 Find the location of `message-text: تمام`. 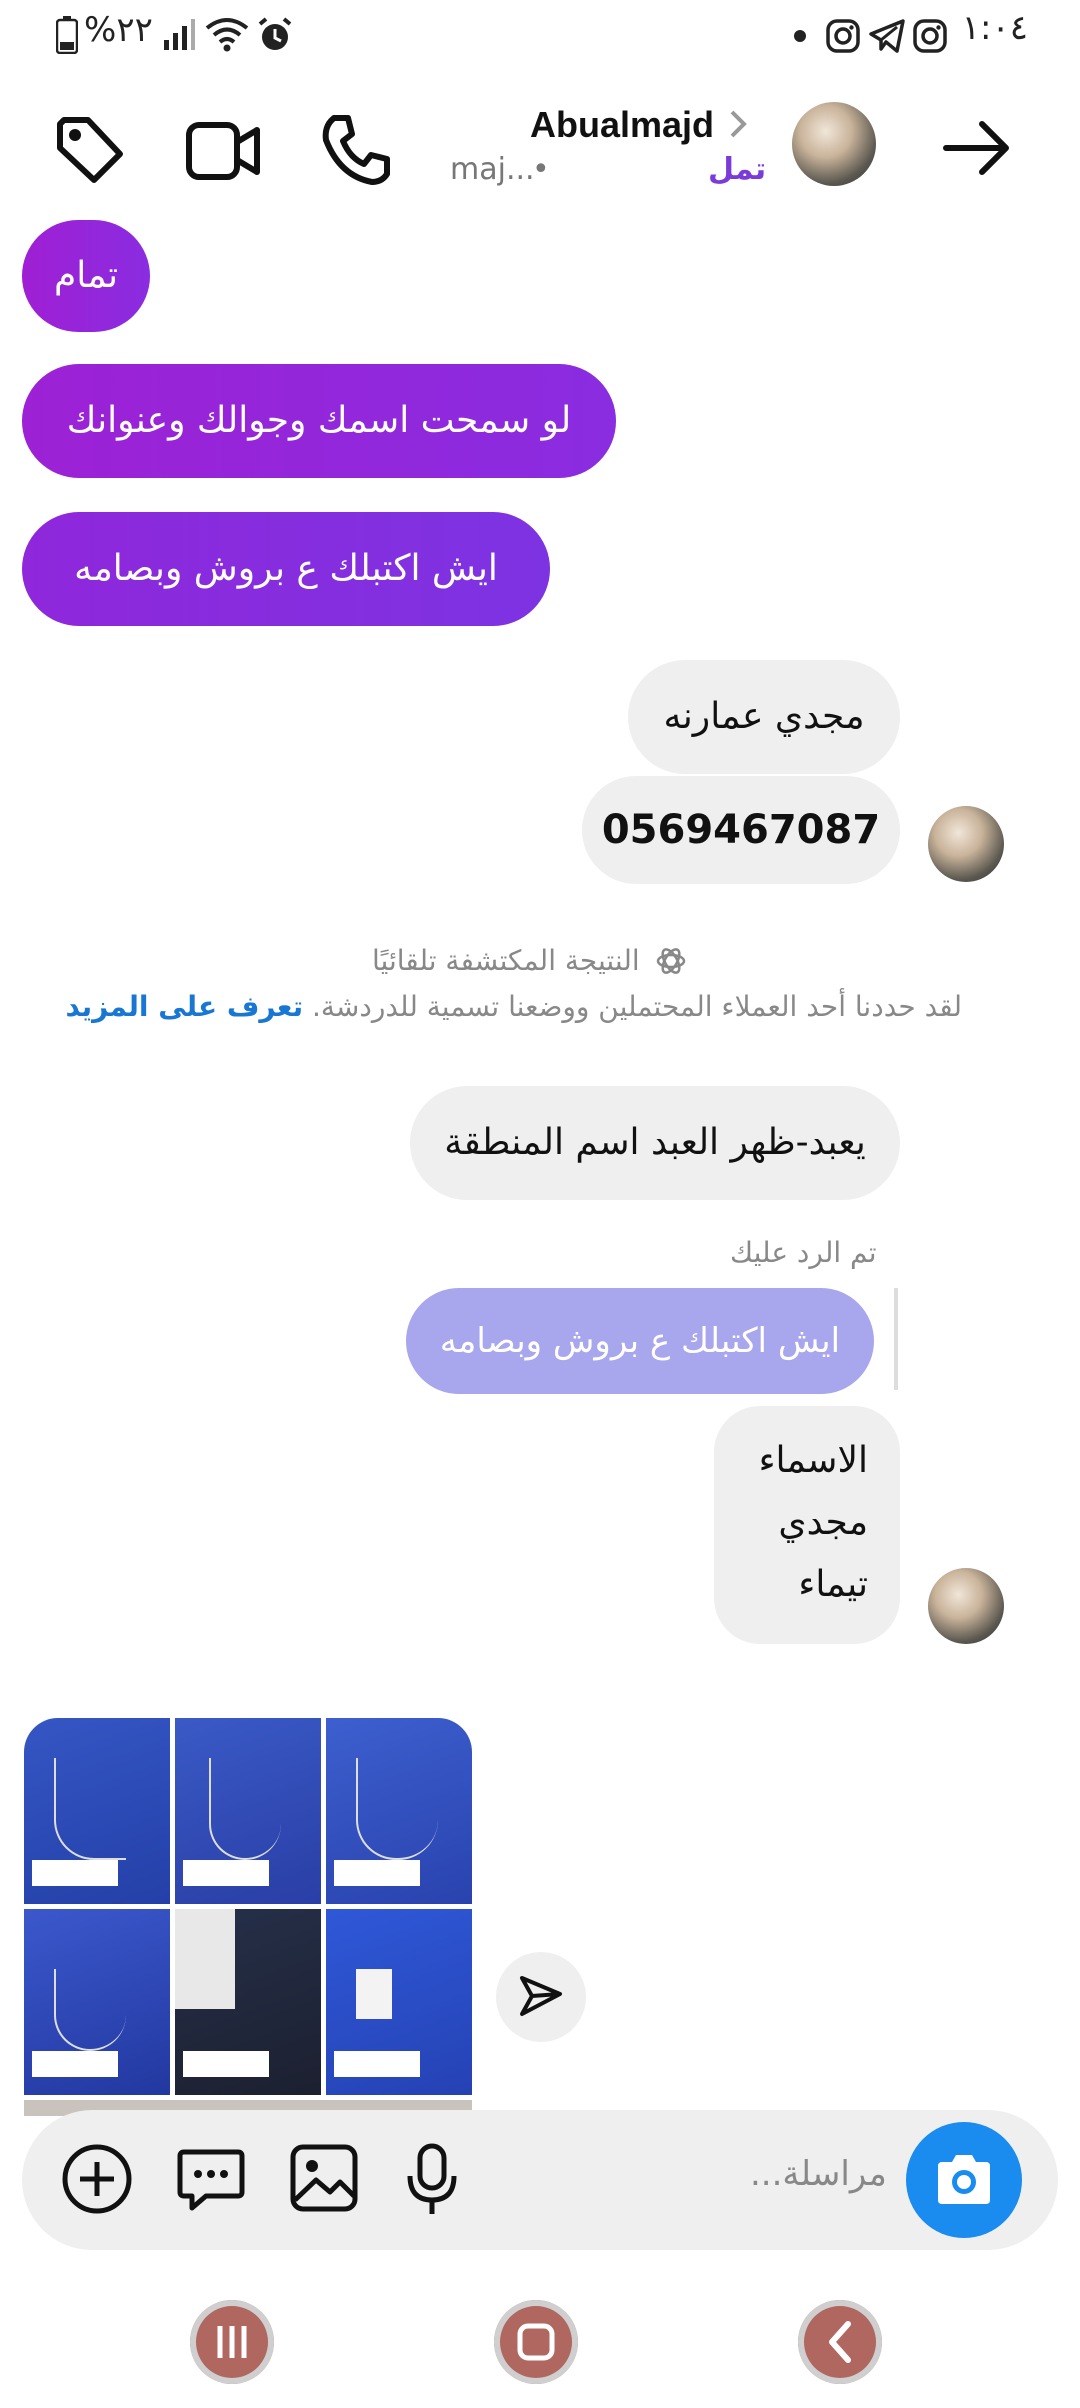

message-text: تمام is located at coordinates (86, 275).